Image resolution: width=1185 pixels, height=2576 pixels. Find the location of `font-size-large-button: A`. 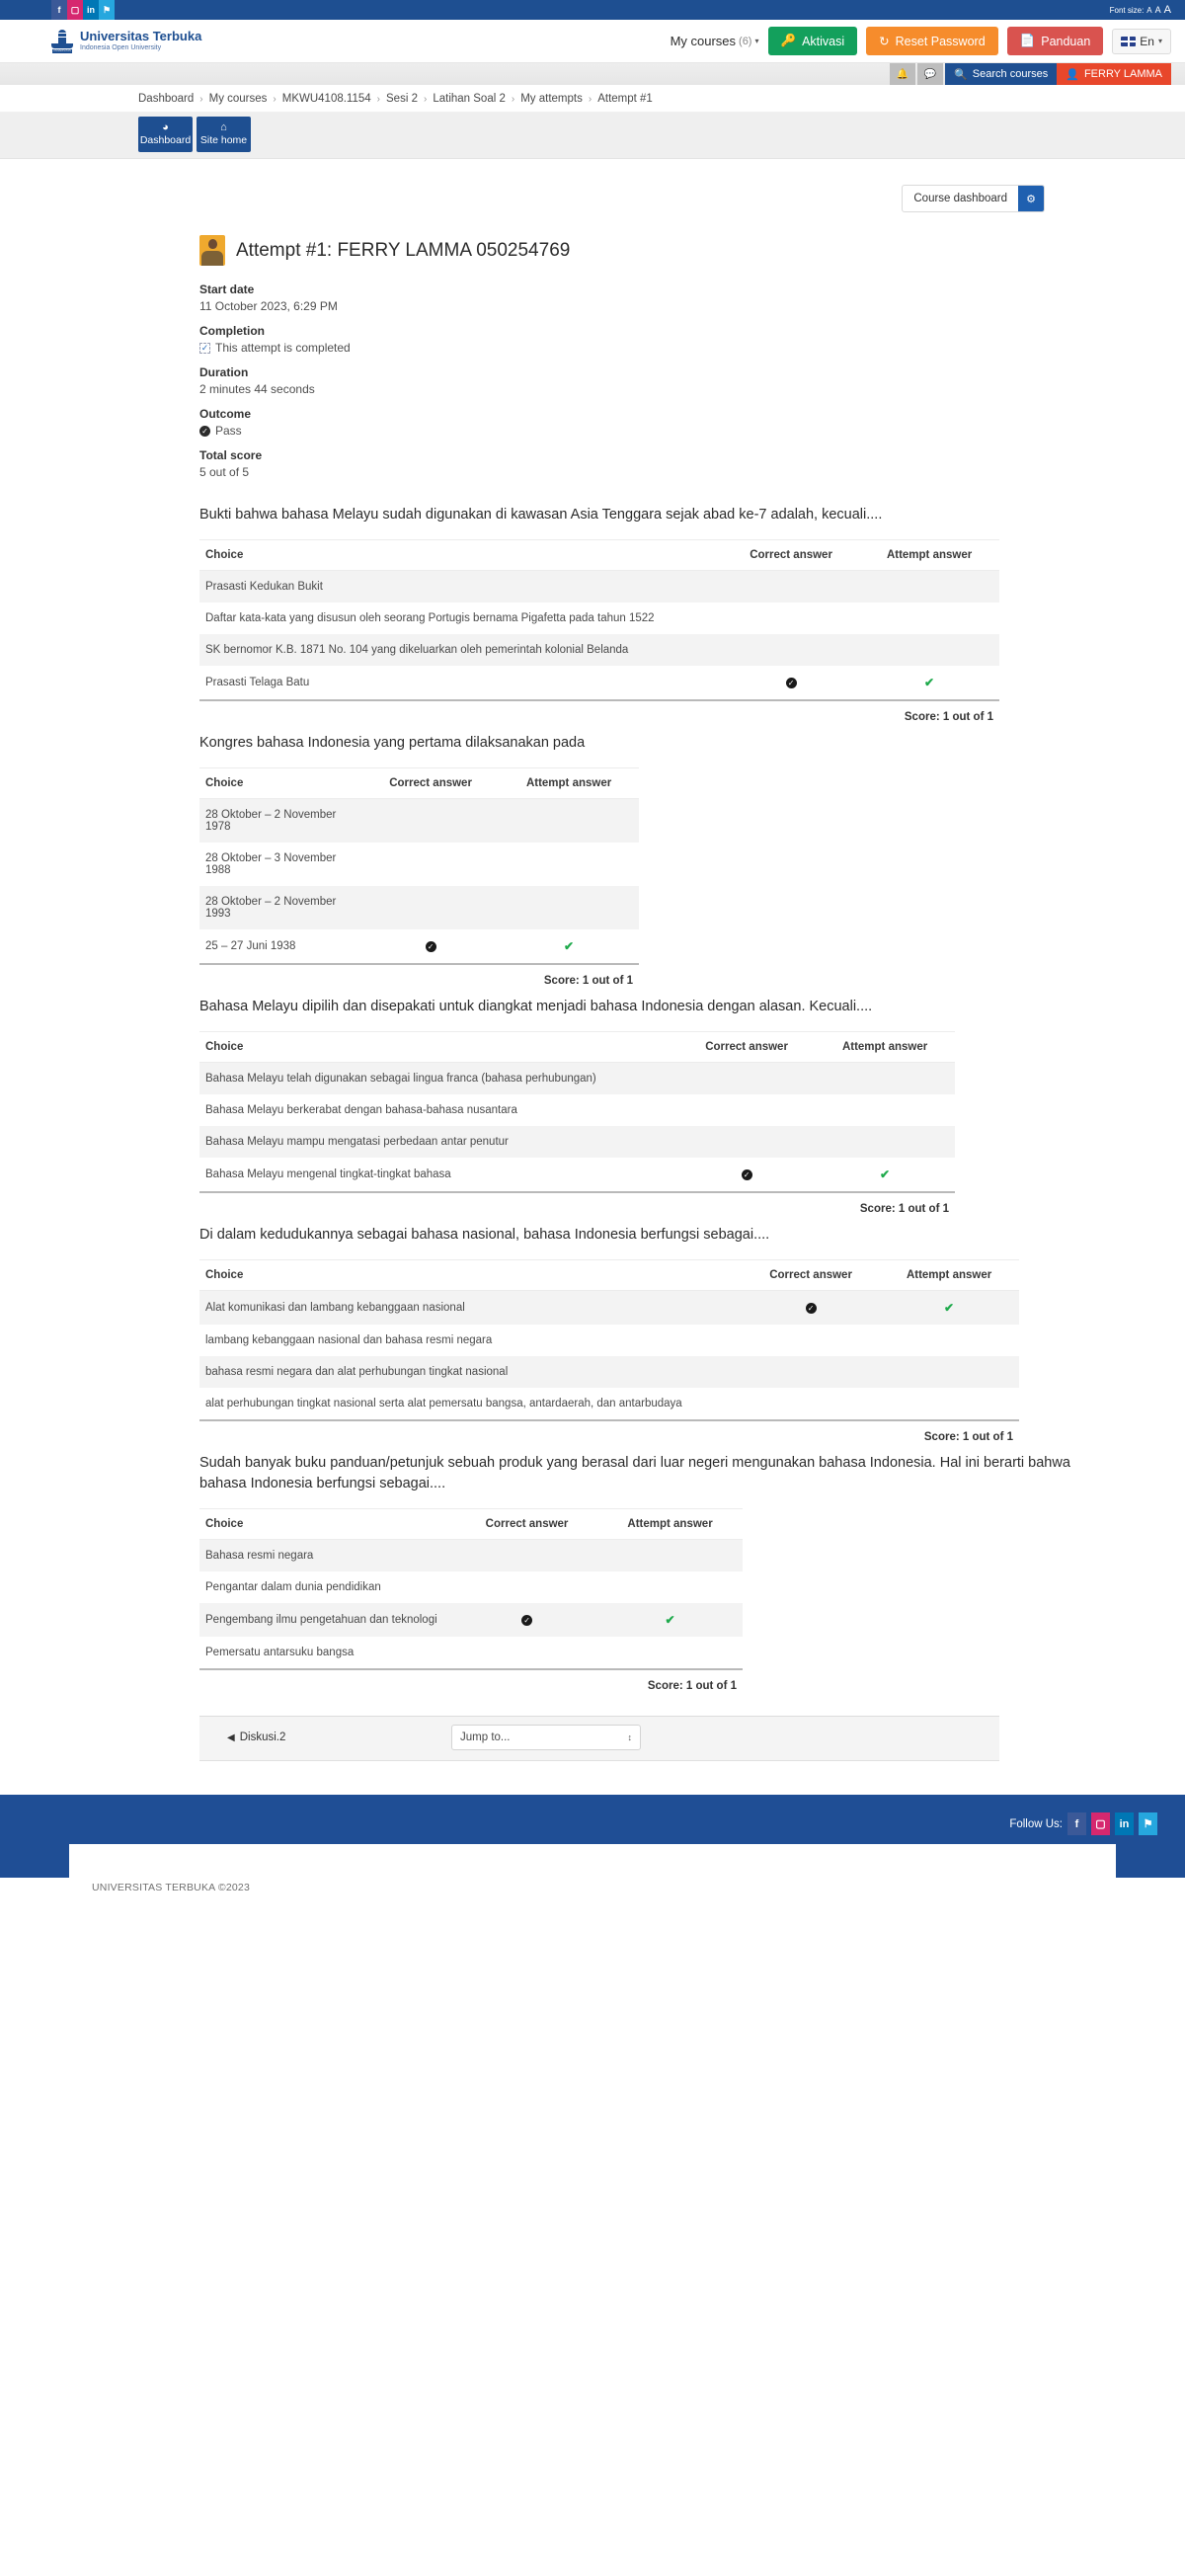

font-size-large-button: A is located at coordinates (1168, 10).